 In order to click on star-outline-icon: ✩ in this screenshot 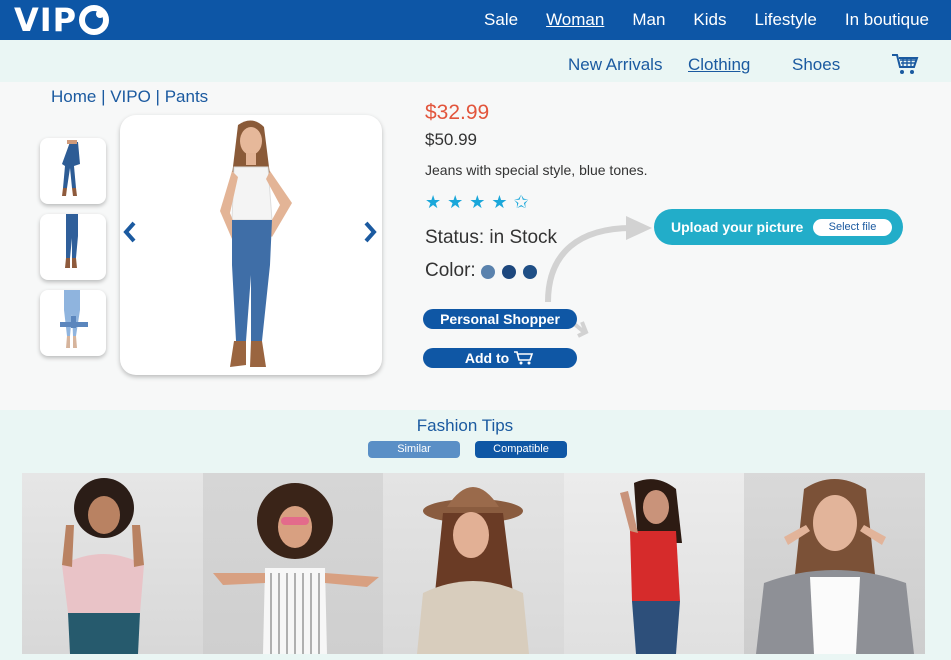, I will do `click(521, 202)`.